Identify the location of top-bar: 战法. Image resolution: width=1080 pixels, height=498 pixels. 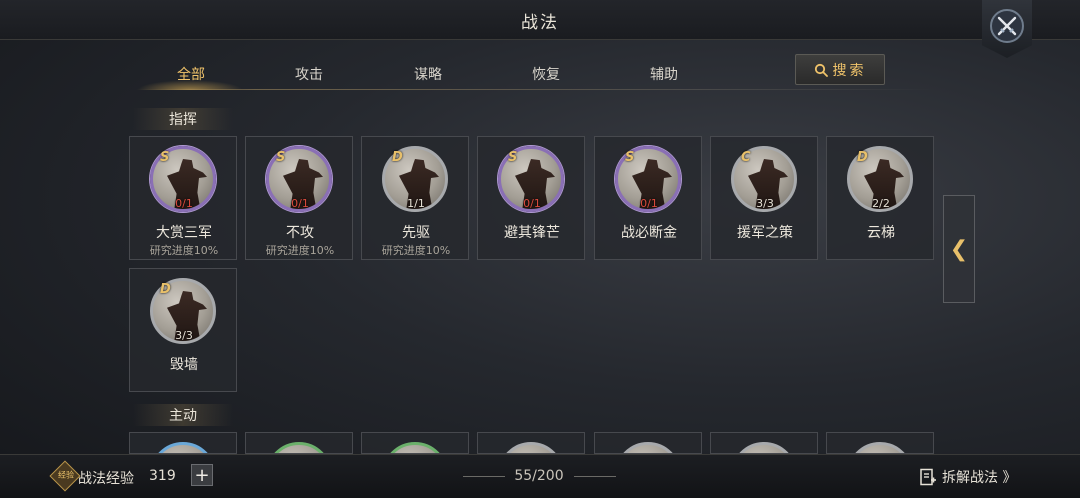
(540, 20).